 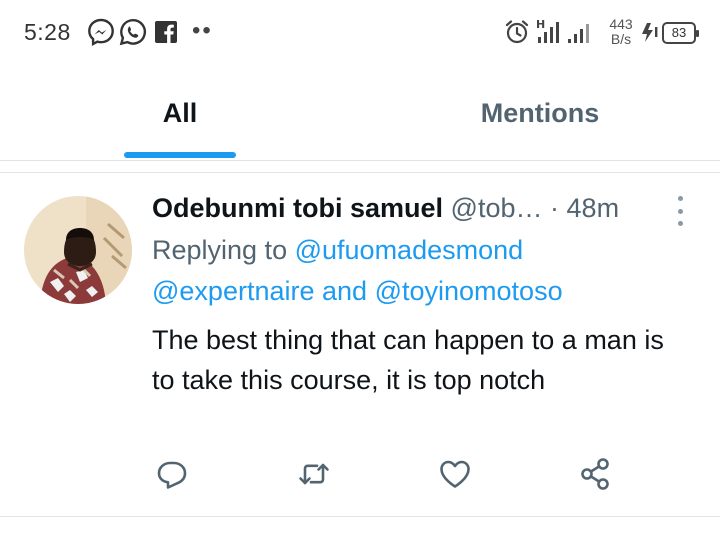 What do you see at coordinates (455, 474) in the screenshot?
I see `like-icon` at bounding box center [455, 474].